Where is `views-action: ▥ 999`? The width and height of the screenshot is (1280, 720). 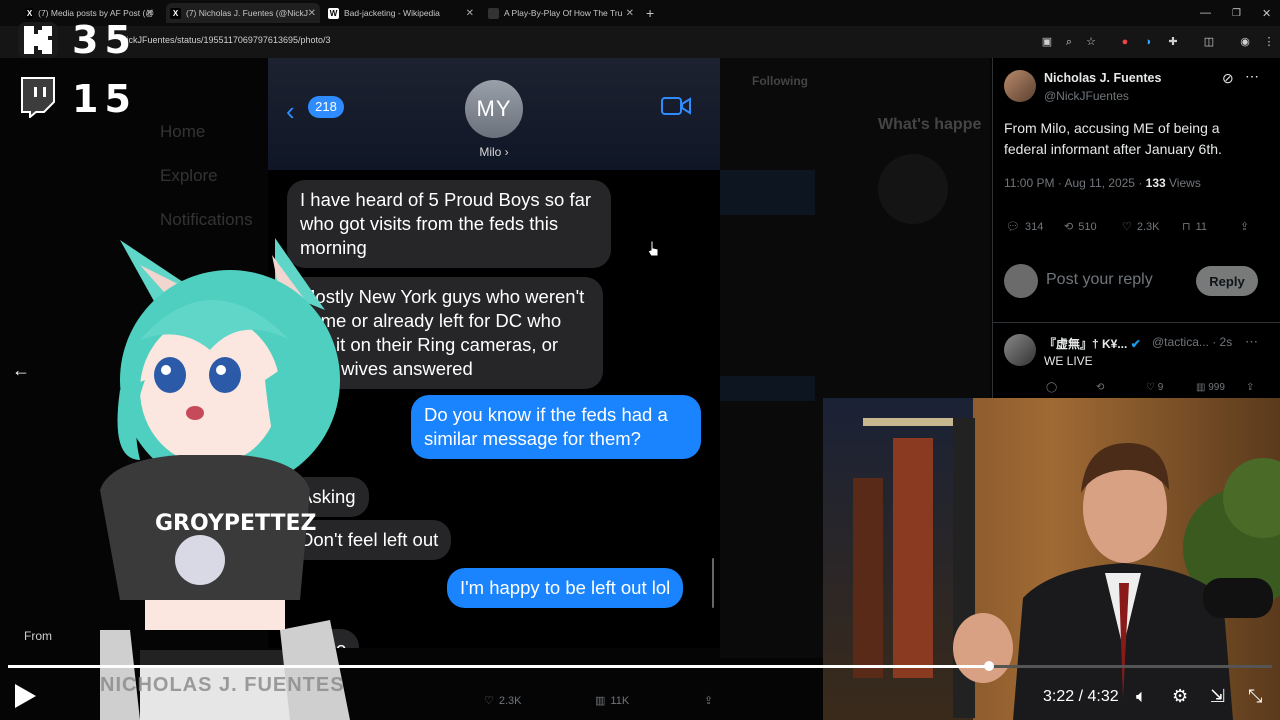 views-action: ▥ 999 is located at coordinates (1210, 387).